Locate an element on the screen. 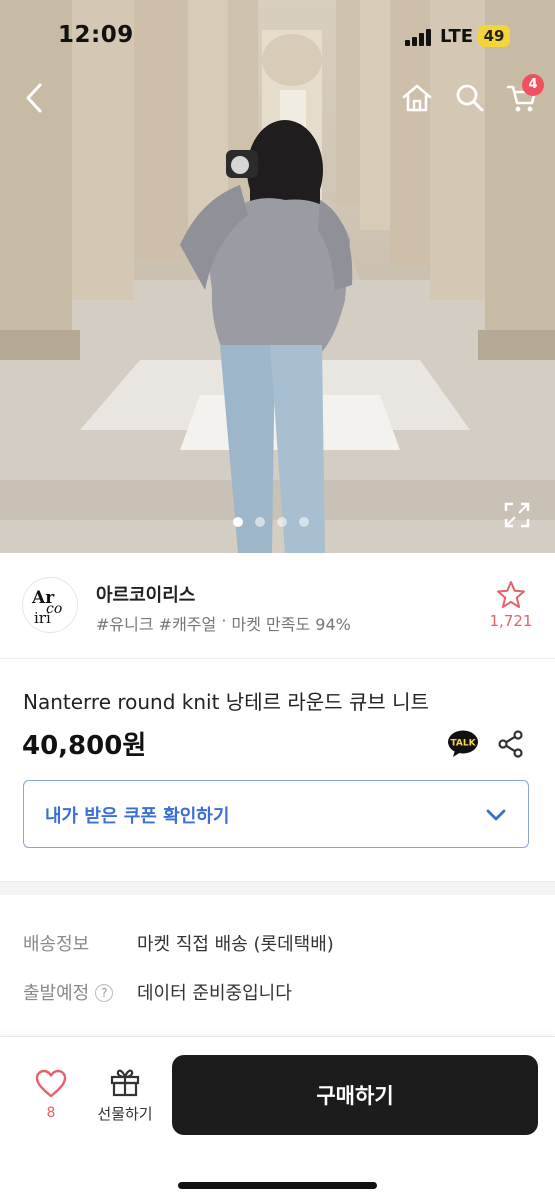  share-icon is located at coordinates (511, 744).